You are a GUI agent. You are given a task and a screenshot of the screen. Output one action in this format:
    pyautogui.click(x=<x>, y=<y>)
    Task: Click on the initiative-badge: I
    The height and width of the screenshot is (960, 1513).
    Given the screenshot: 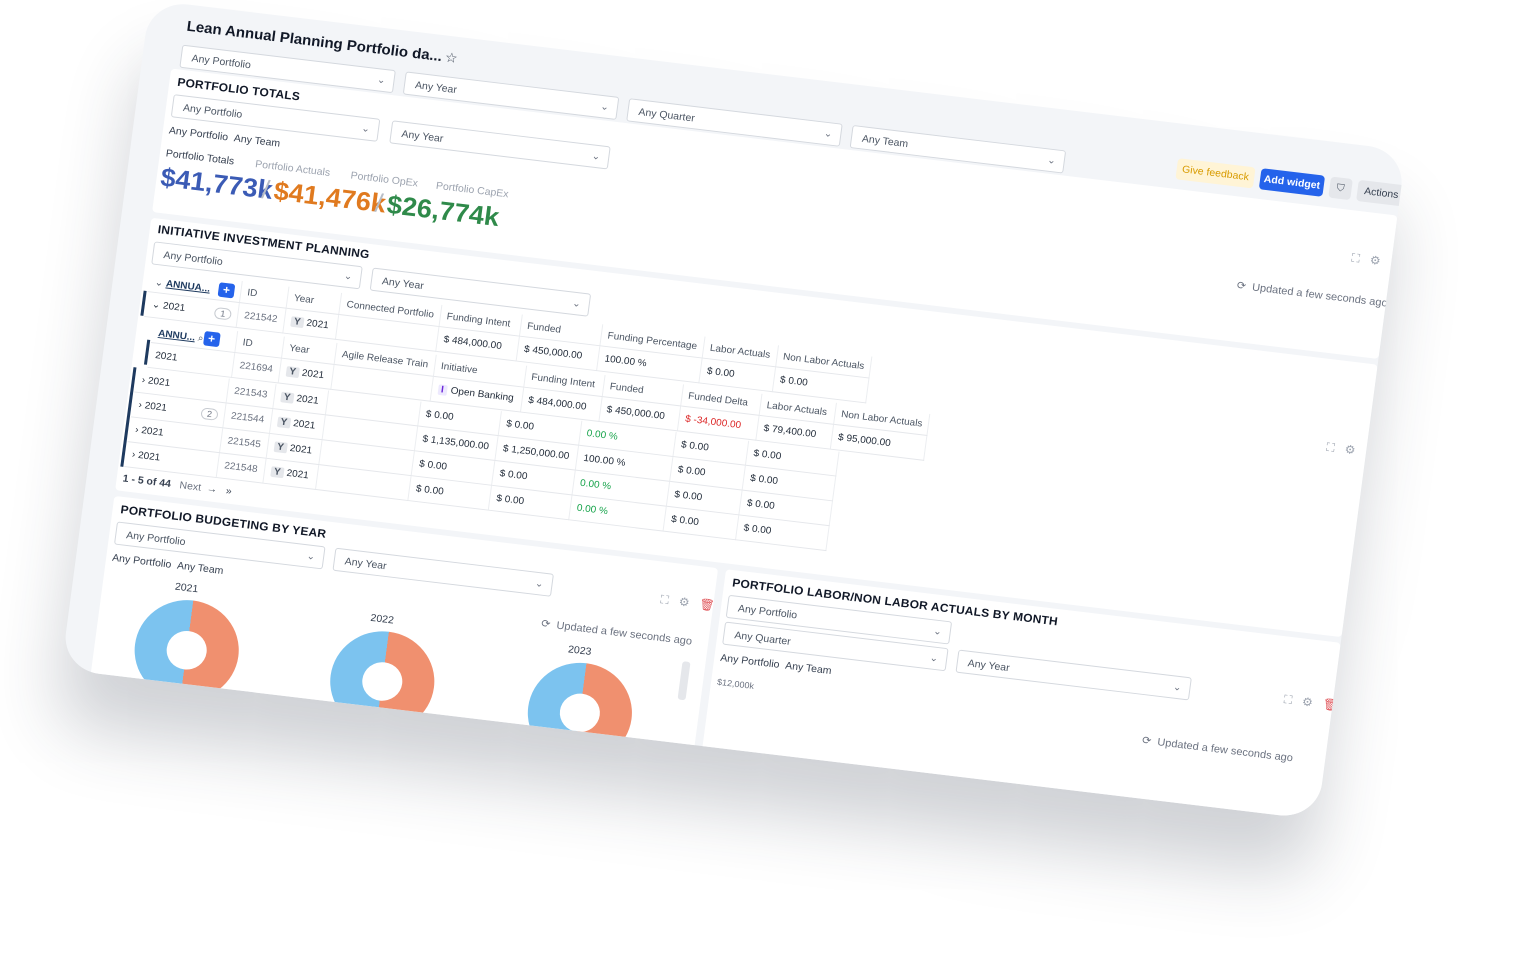 What is the action you would take?
    pyautogui.click(x=442, y=390)
    